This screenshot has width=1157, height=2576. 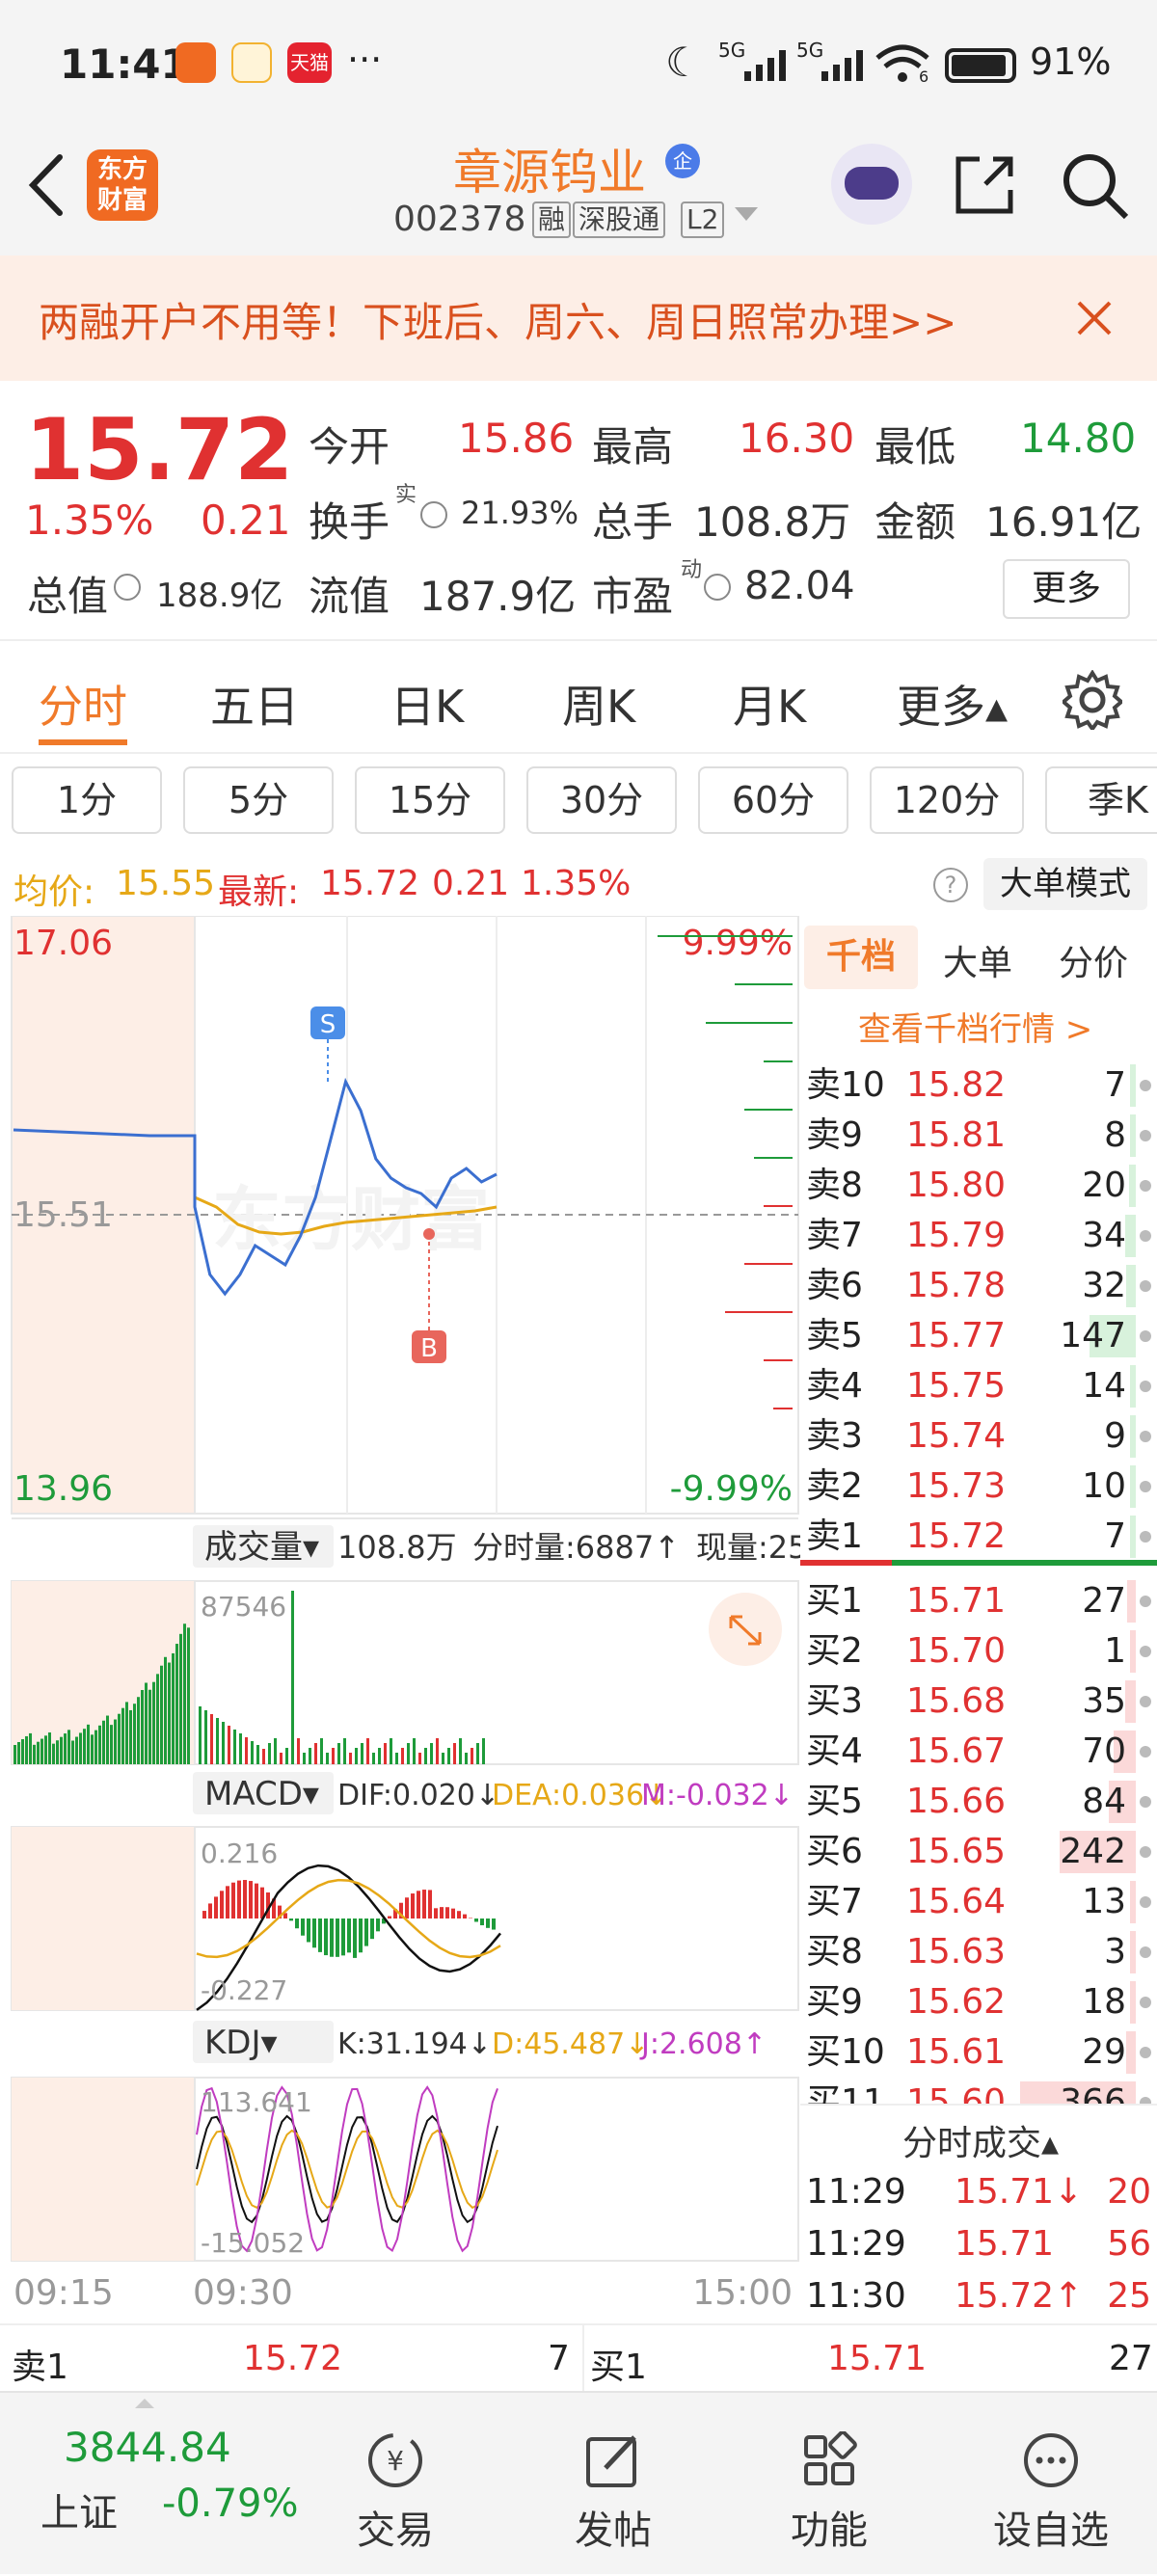 I want to click on more-stats-button: 更多, so click(x=1066, y=589).